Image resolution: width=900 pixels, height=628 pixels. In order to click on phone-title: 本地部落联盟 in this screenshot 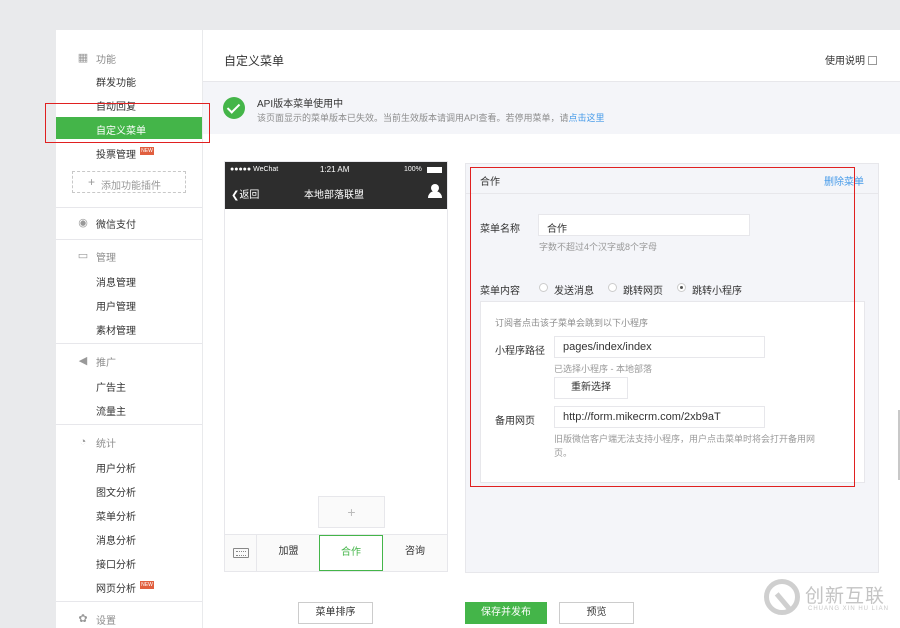, I will do `click(334, 195)`.